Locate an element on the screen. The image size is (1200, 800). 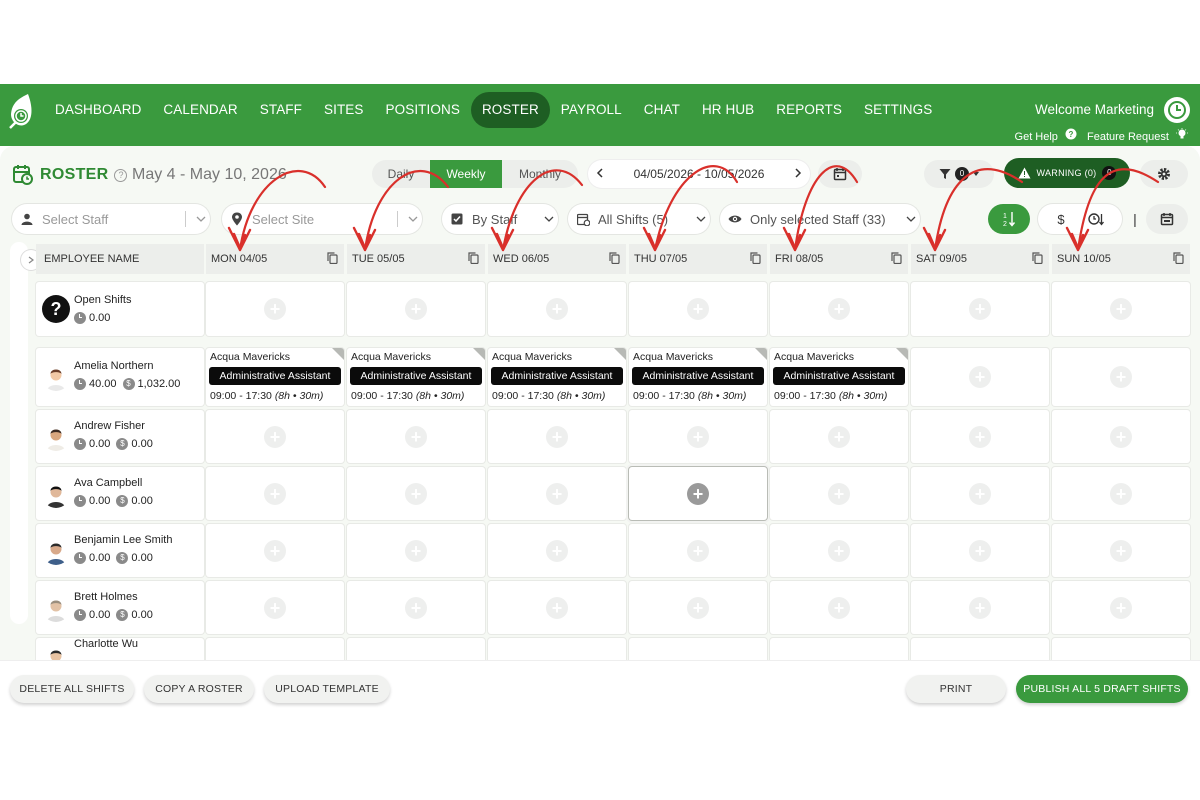
user-avatar is located at coordinates (1177, 110).